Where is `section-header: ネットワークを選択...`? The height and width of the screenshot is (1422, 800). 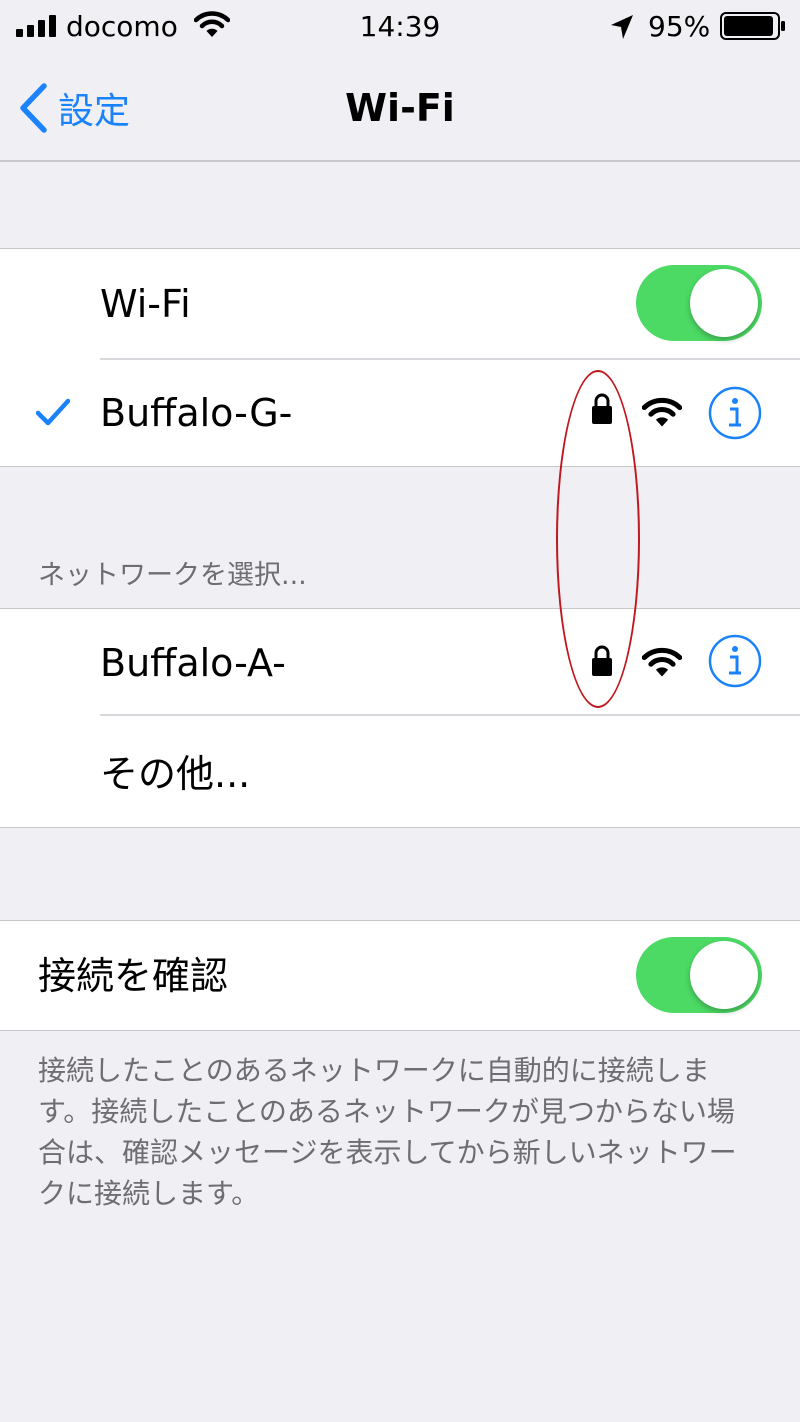 section-header: ネットワークを選択... is located at coordinates (172, 575).